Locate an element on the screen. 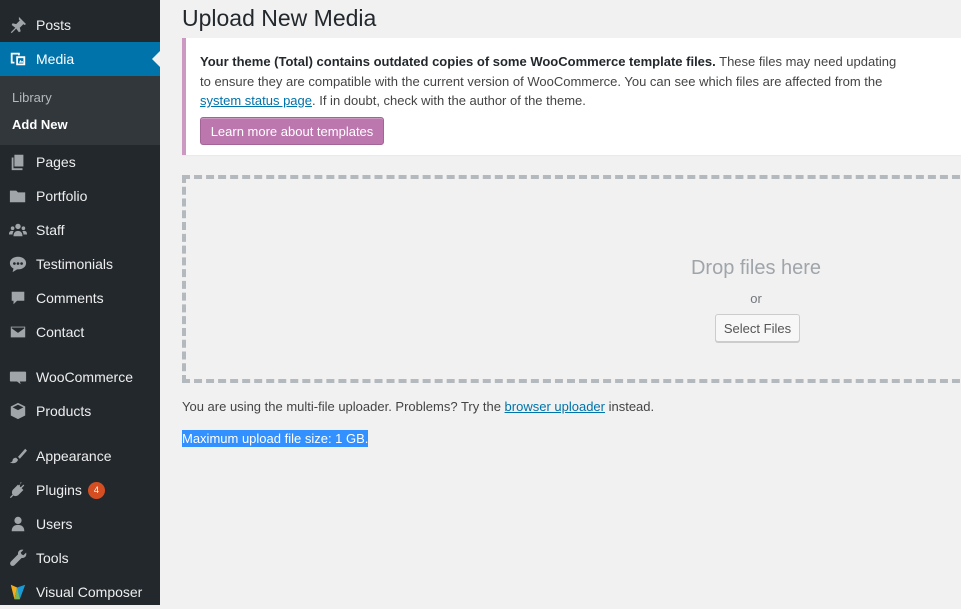  uploader-info-suffix: instead. is located at coordinates (629, 406).